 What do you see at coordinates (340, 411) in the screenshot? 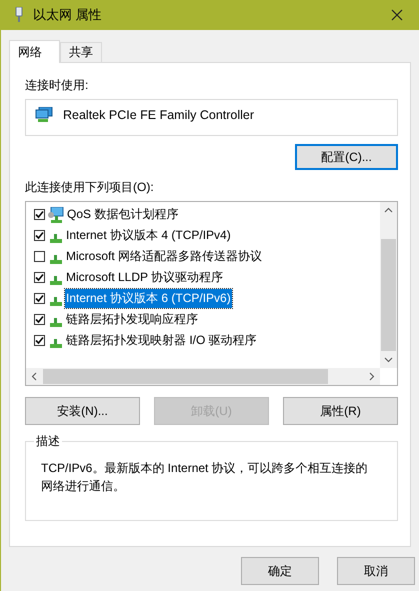
I see `item-button: 属性(R)` at bounding box center [340, 411].